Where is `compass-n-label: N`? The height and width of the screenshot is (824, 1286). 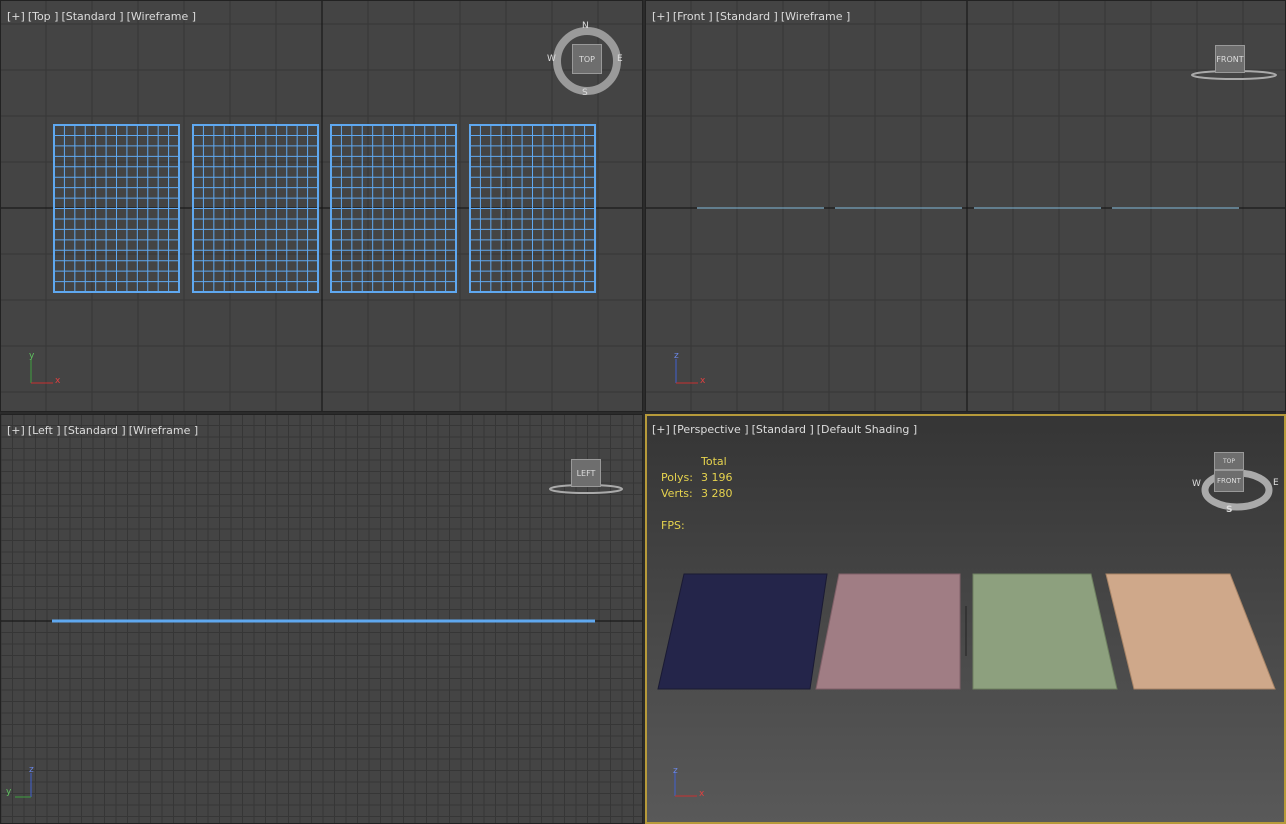 compass-n-label: N is located at coordinates (585, 26).